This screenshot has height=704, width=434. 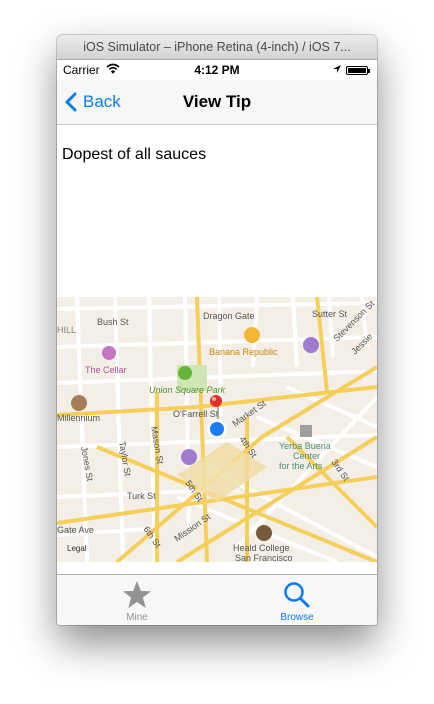 I want to click on map-label-yerba-buena-3: for the Arts, so click(x=301, y=466).